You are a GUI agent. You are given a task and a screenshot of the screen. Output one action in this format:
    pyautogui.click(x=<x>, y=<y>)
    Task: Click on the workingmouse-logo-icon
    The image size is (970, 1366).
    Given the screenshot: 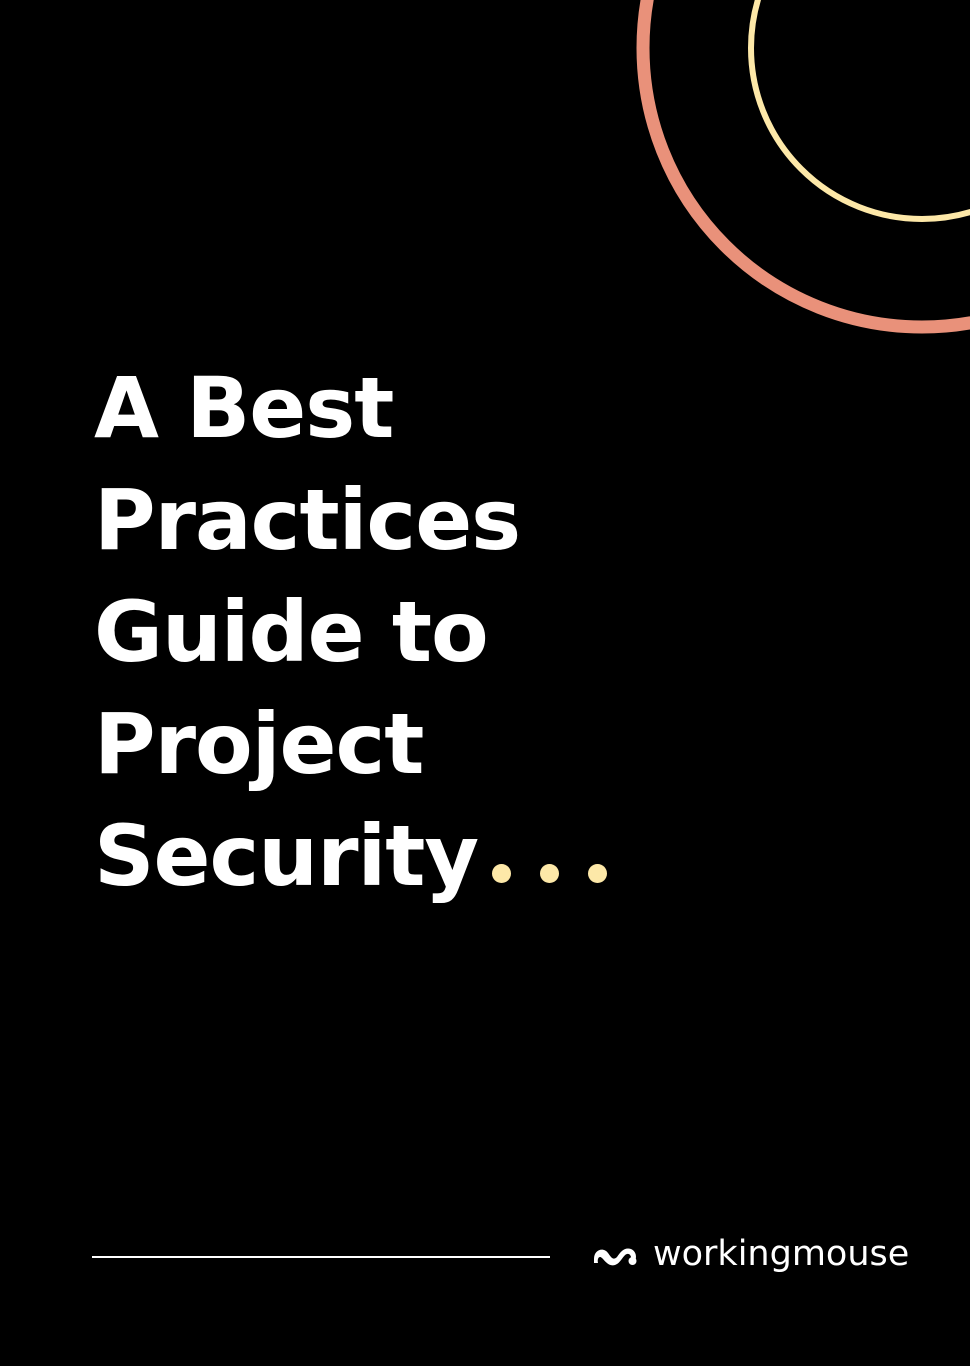 What is the action you would take?
    pyautogui.click(x=615, y=1257)
    